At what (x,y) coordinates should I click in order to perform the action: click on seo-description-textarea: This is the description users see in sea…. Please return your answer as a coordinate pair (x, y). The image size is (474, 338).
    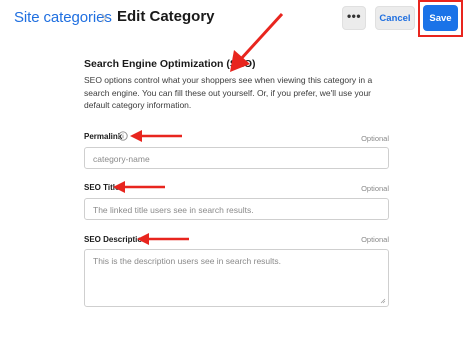
    Looking at the image, I should click on (236, 278).